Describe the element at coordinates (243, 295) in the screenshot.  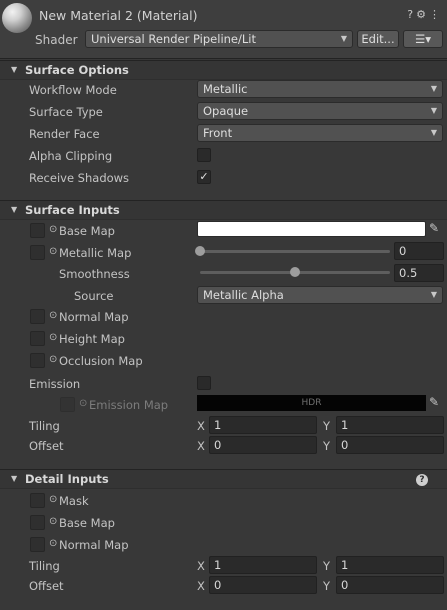
I see `source-value: Metallic Alpha` at that location.